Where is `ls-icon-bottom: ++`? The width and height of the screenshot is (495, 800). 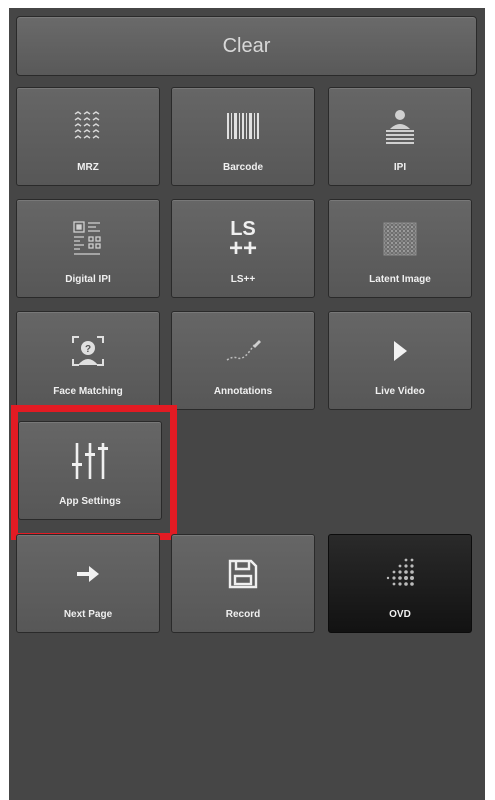
ls-icon-bottom: ++ is located at coordinates (243, 248).